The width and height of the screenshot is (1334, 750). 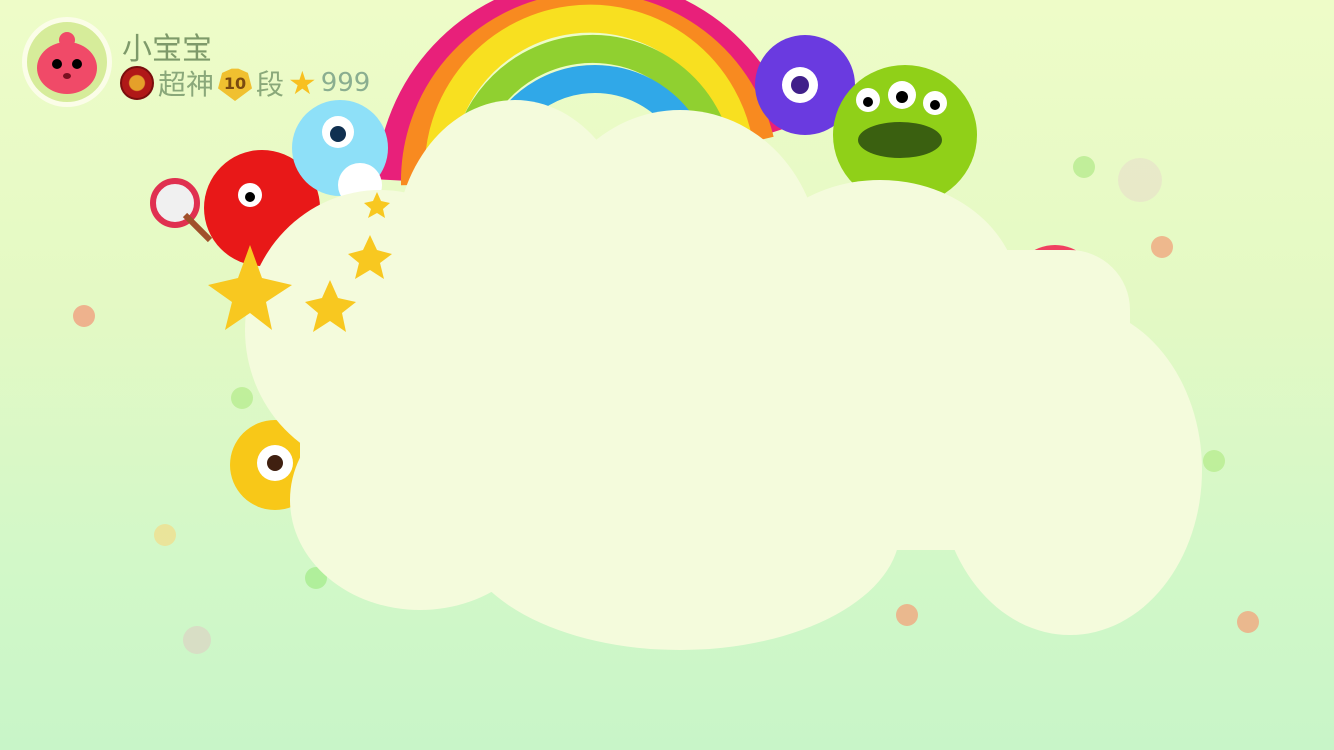 I want to click on pink-blob-avatar-icon, so click(x=67, y=63).